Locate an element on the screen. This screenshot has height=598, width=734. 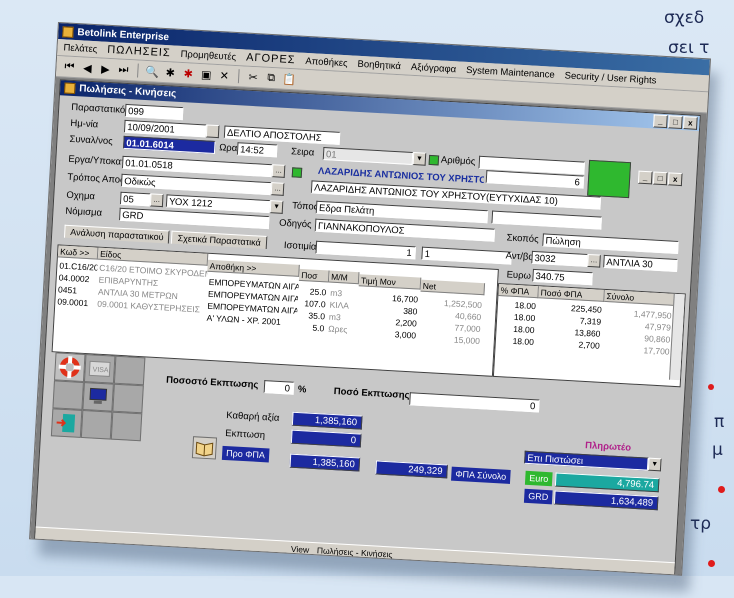
svg-text: VISA is located at coordinates (100, 370).